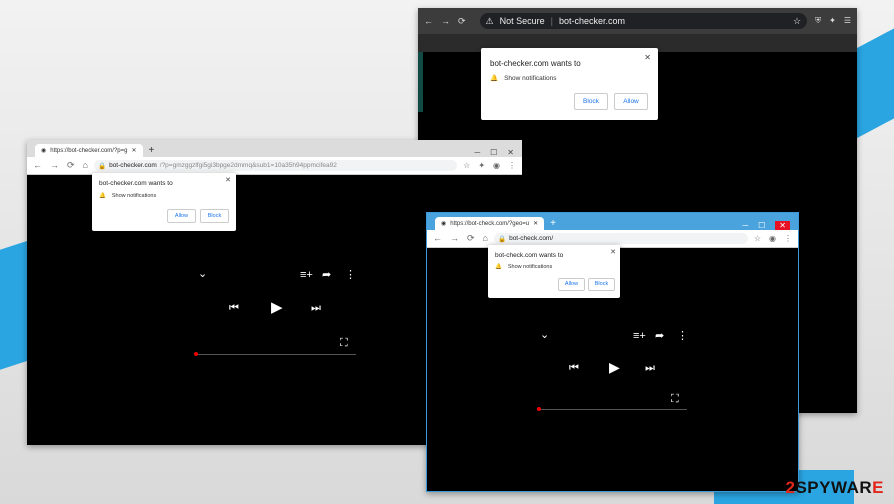 Image resolution: width=894 pixels, height=504 pixels. I want to click on tab-strip: ◉ https://bot-check.com/?geo=u ✕ + ─ ☐ ✕, so click(612, 221).